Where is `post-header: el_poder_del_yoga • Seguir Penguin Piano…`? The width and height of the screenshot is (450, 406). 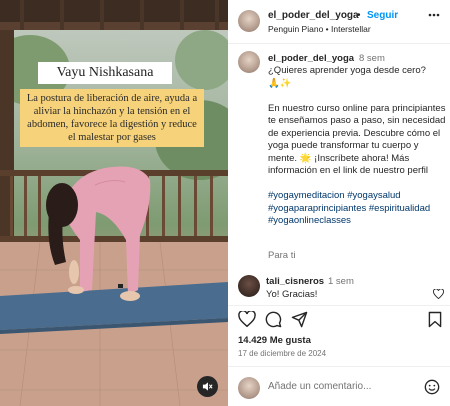 post-header: el_poder_del_yoga • Seguir Penguin Piano… is located at coordinates (339, 22).